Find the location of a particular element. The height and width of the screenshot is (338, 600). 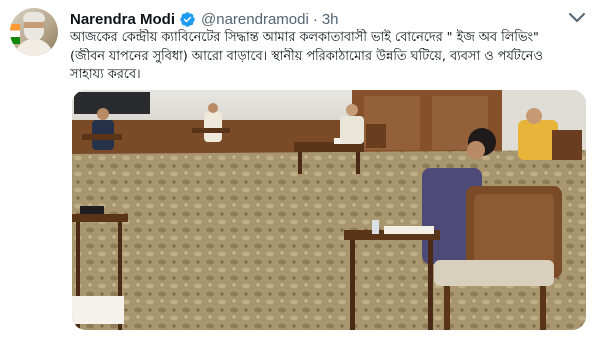

tweet-timestamp: 3h is located at coordinates (330, 19).